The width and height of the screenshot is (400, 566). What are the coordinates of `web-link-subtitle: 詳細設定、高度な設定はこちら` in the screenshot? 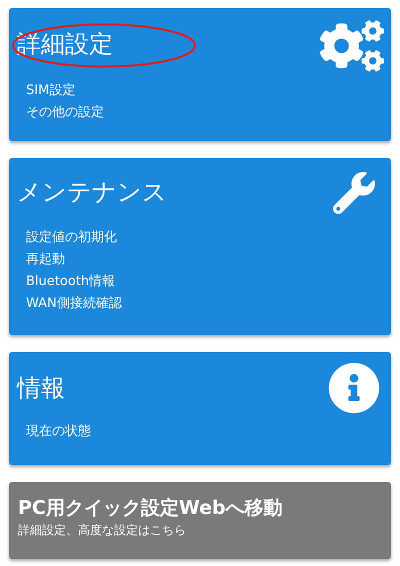 It's located at (102, 530).